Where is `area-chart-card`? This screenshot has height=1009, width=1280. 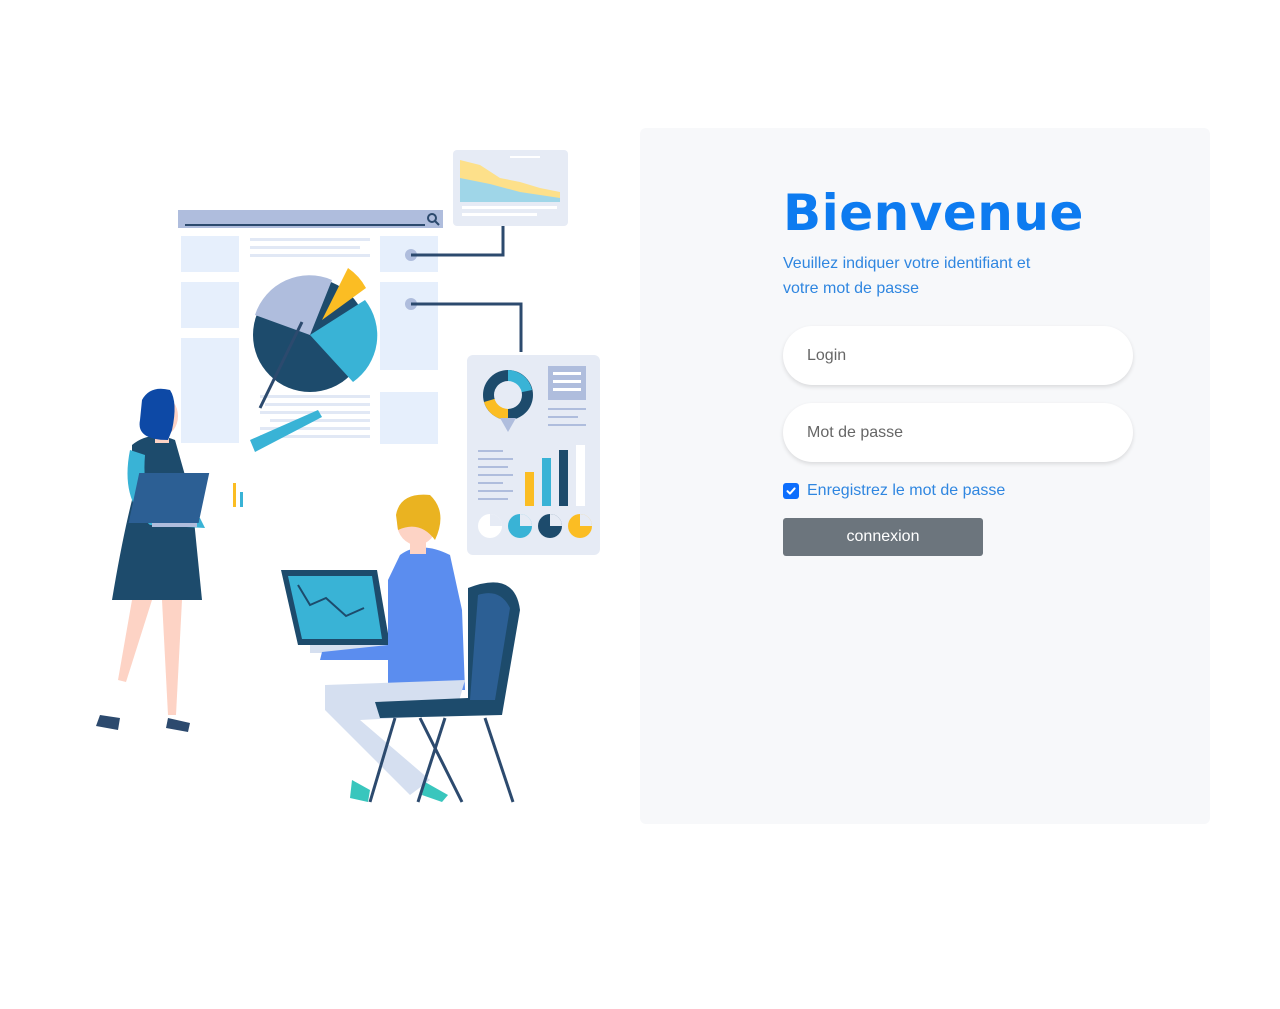
area-chart-card is located at coordinates (510, 188).